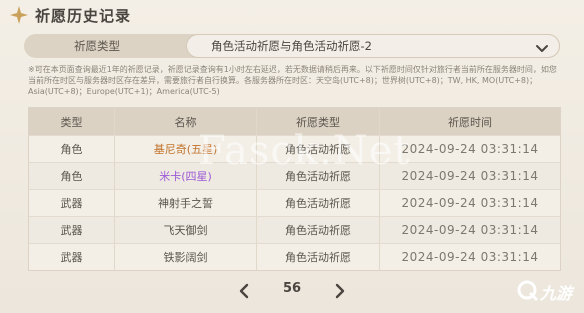 The image size is (584, 313). I want to click on wish-type-filter: 祈愿类型 角色活动祈愿与角色活动祈愿-2, so click(292, 46).